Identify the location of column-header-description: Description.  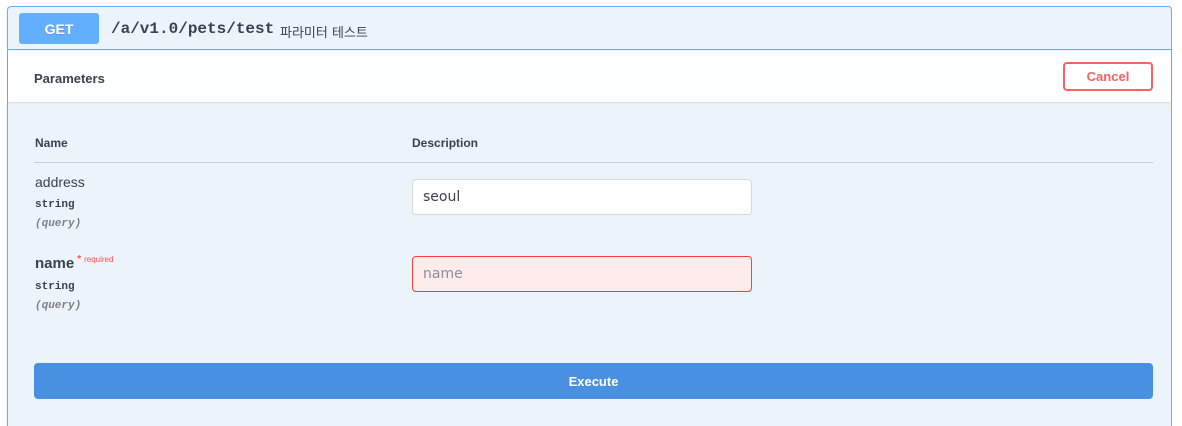
(445, 143).